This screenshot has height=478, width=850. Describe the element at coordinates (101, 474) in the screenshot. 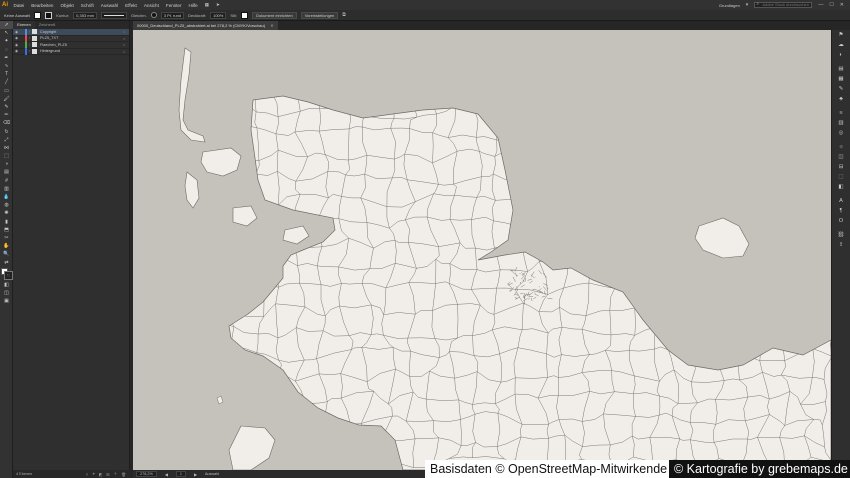

I see `clipping-mask-icon: ◩` at that location.